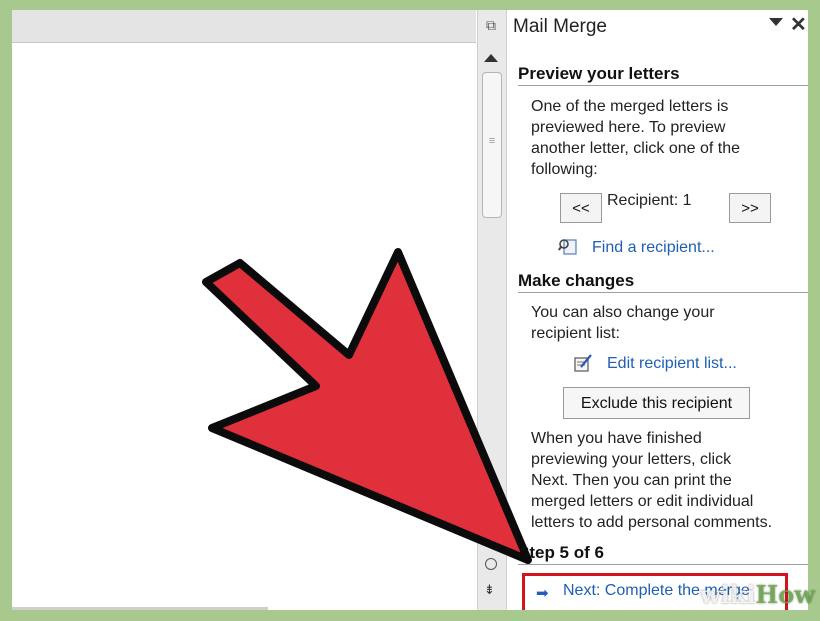 The image size is (820, 621). What do you see at coordinates (491, 25) in the screenshot?
I see `split-view-icon: ⧉` at bounding box center [491, 25].